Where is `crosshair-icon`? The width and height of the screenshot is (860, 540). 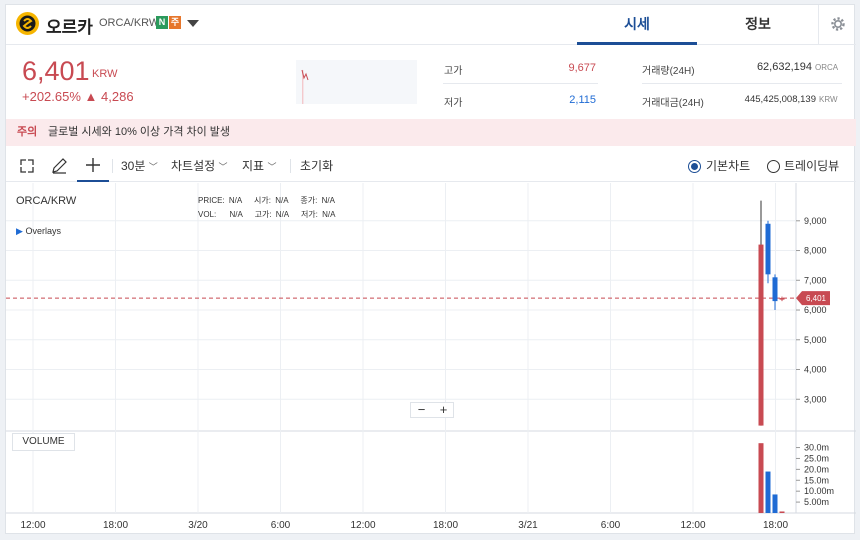
crosshair-icon is located at coordinates (93, 165).